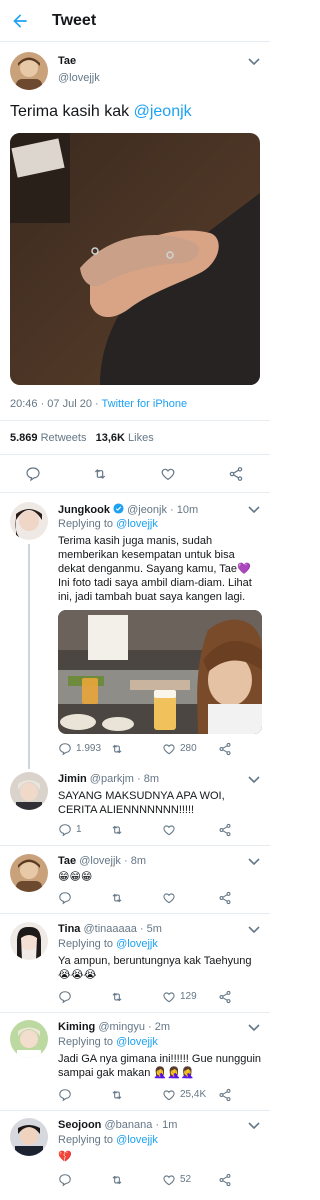 Image resolution: width=320 pixels, height=1200 pixels. I want to click on avatar-jimin, so click(29, 791).